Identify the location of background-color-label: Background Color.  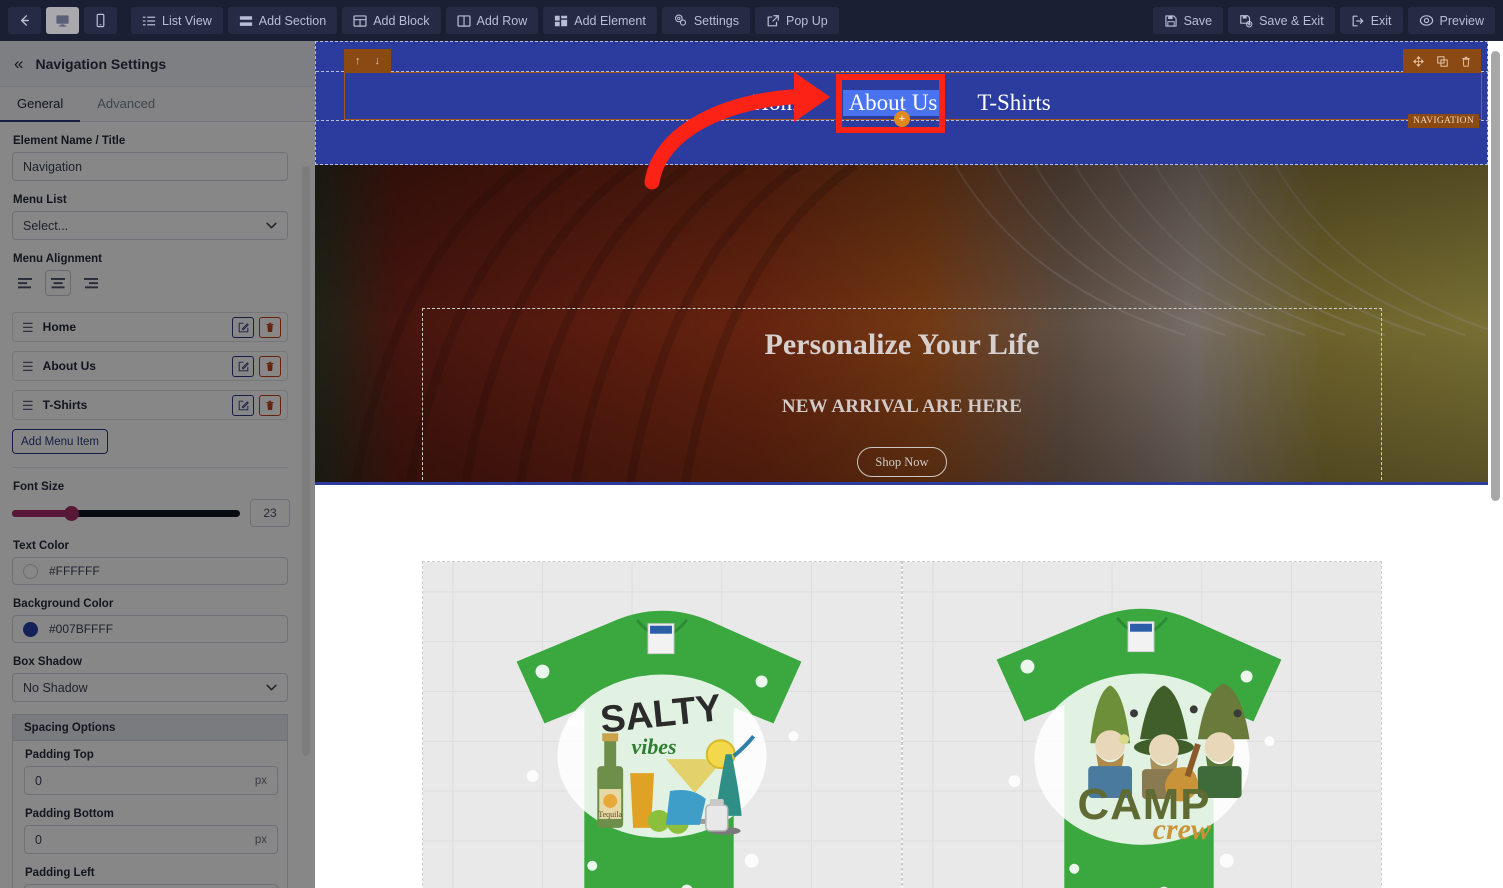
(63, 604).